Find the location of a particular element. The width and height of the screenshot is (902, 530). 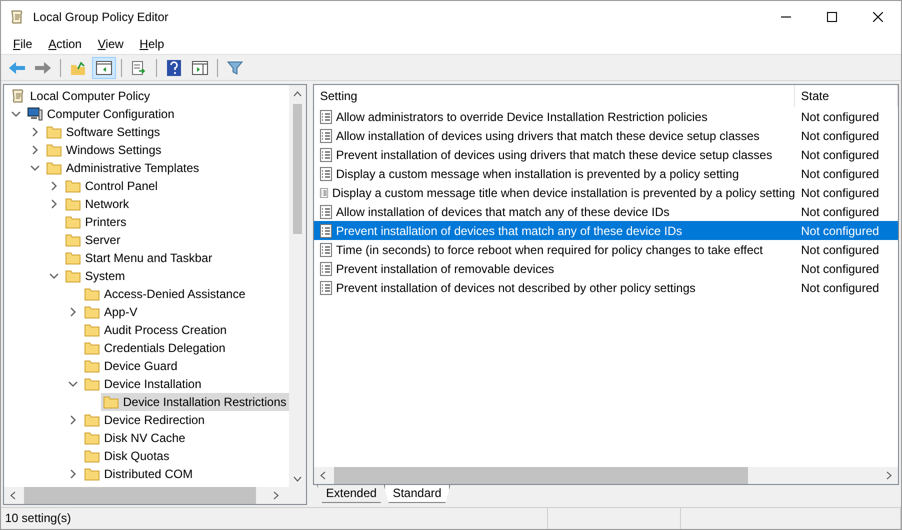

help-icon is located at coordinates (174, 68).